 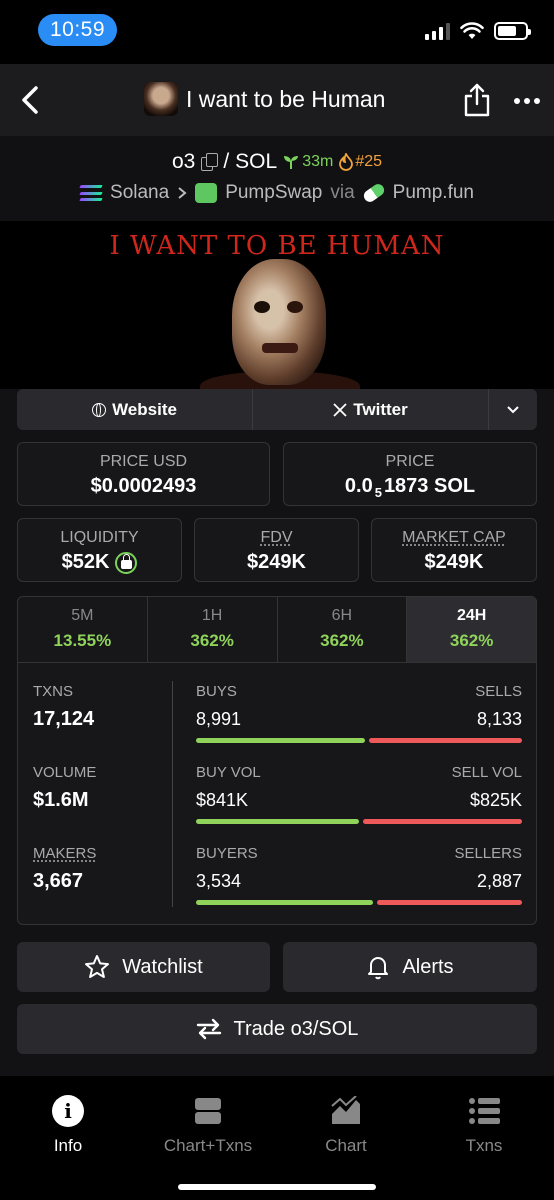 I want to click on status-bar: 10:59, so click(x=277, y=32).